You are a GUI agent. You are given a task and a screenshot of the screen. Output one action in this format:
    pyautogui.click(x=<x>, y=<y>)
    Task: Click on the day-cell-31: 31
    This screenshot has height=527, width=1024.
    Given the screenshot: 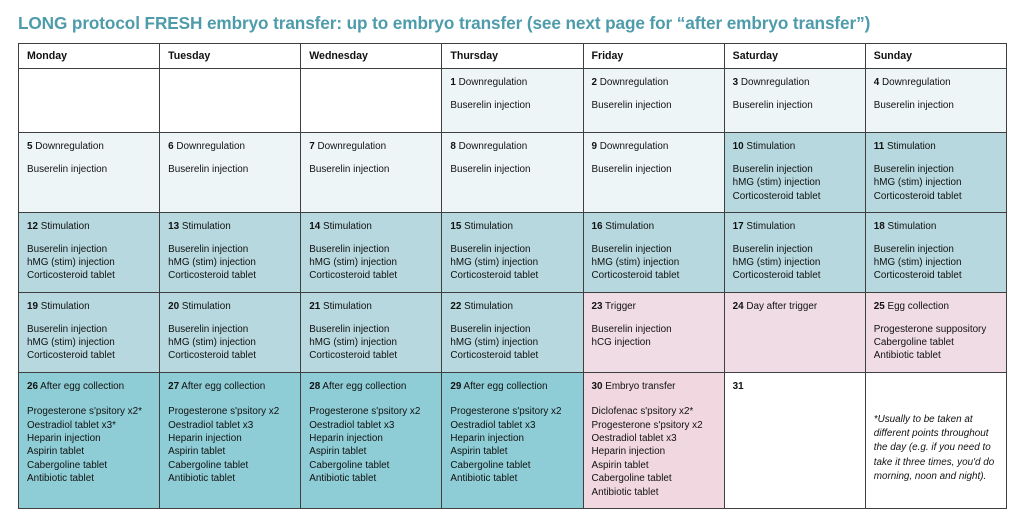 What is the action you would take?
    pyautogui.click(x=794, y=440)
    